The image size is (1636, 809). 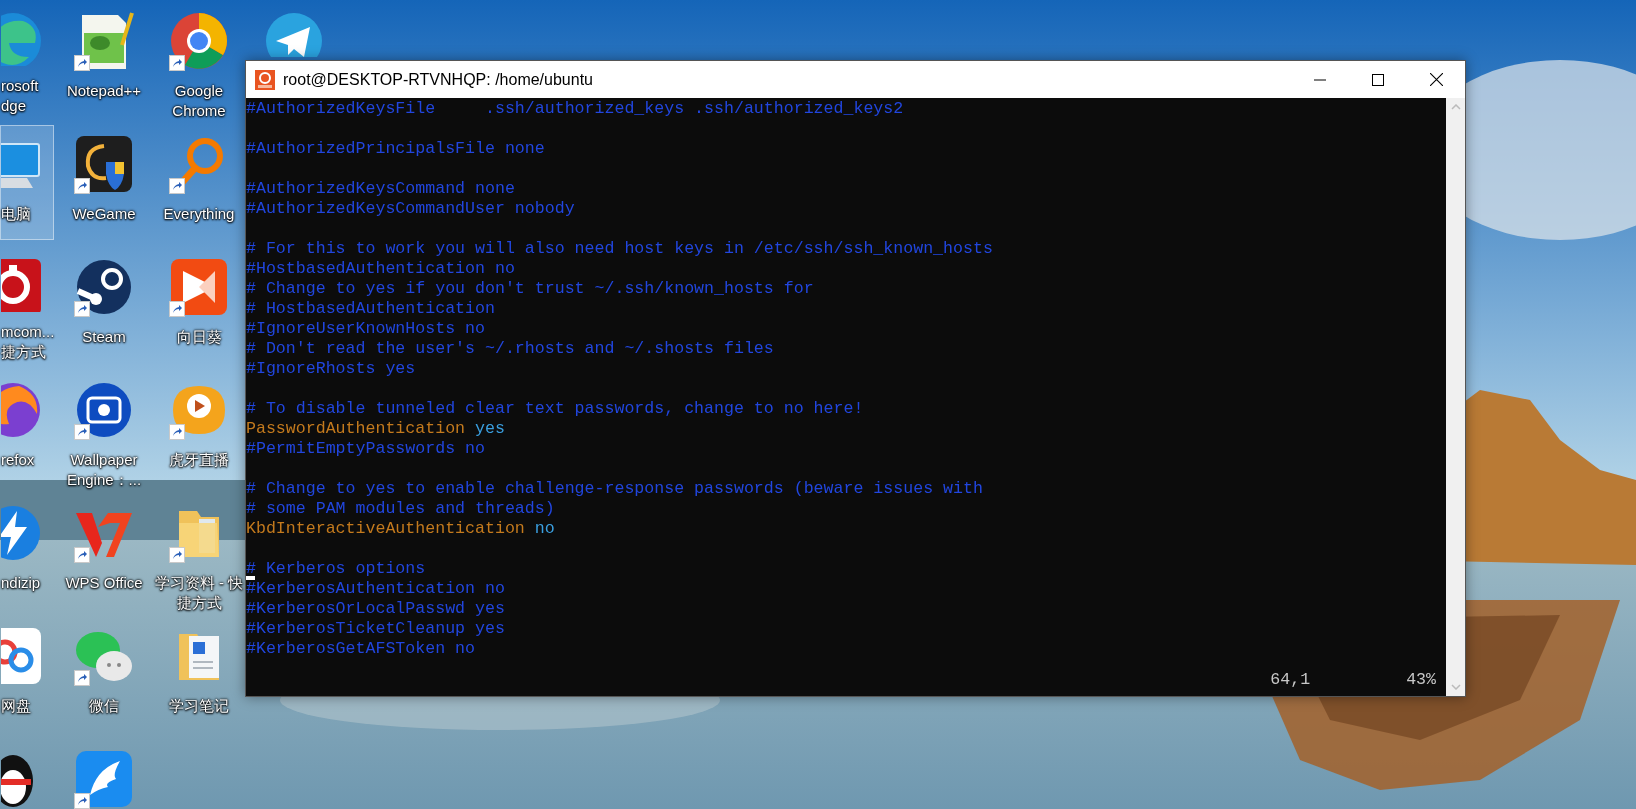 What do you see at coordinates (199, 674) in the screenshot?
I see `desktop-shortcut: 学习笔记` at bounding box center [199, 674].